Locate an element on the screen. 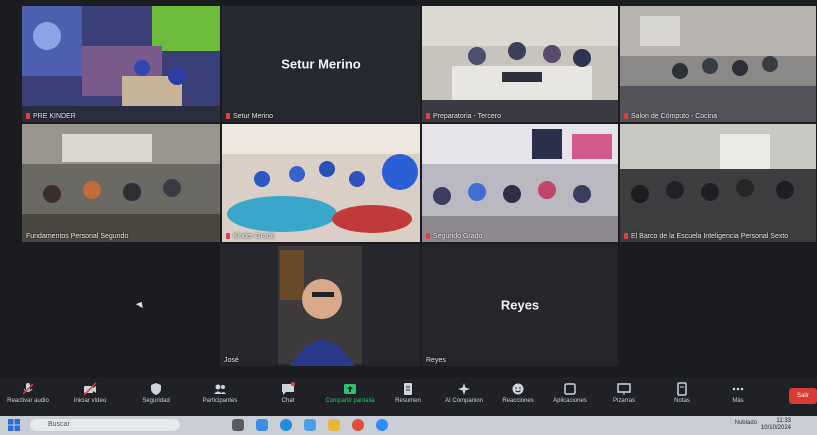  video-tile: Segundo Grado is located at coordinates (520, 183).